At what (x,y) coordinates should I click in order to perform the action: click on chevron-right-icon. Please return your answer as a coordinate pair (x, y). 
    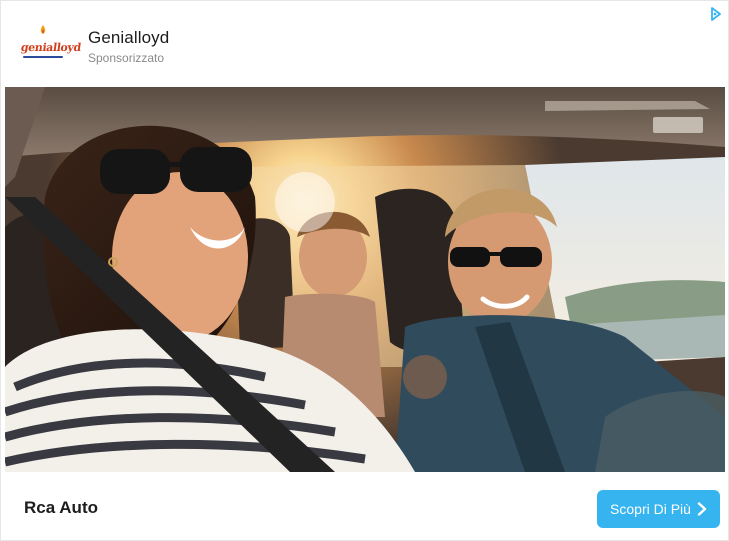
    Looking at the image, I should click on (702, 509).